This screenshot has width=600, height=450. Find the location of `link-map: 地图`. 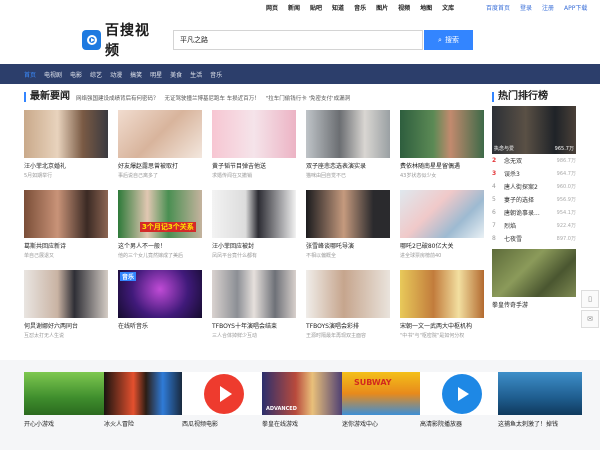

link-map: 地图 is located at coordinates (426, 7).